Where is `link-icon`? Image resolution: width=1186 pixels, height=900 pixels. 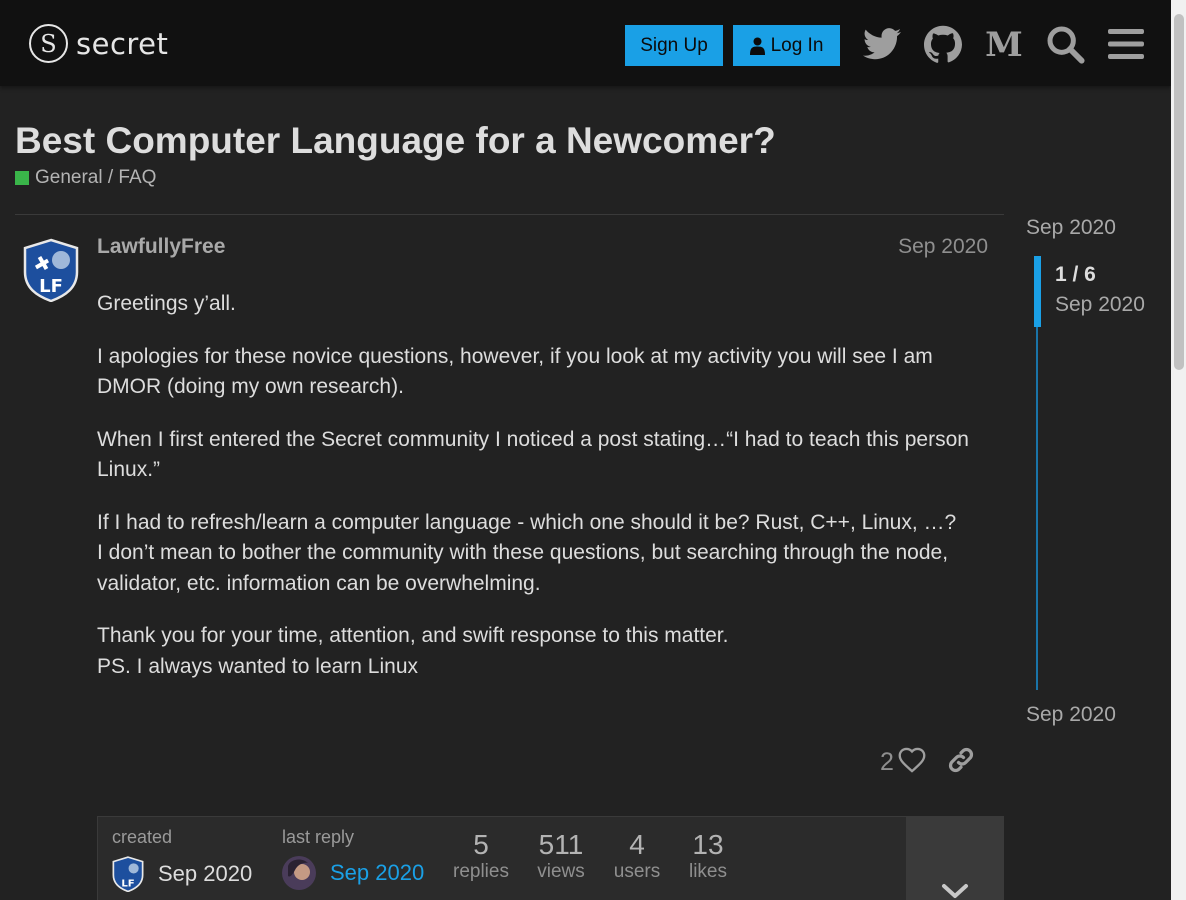 link-icon is located at coordinates (961, 762).